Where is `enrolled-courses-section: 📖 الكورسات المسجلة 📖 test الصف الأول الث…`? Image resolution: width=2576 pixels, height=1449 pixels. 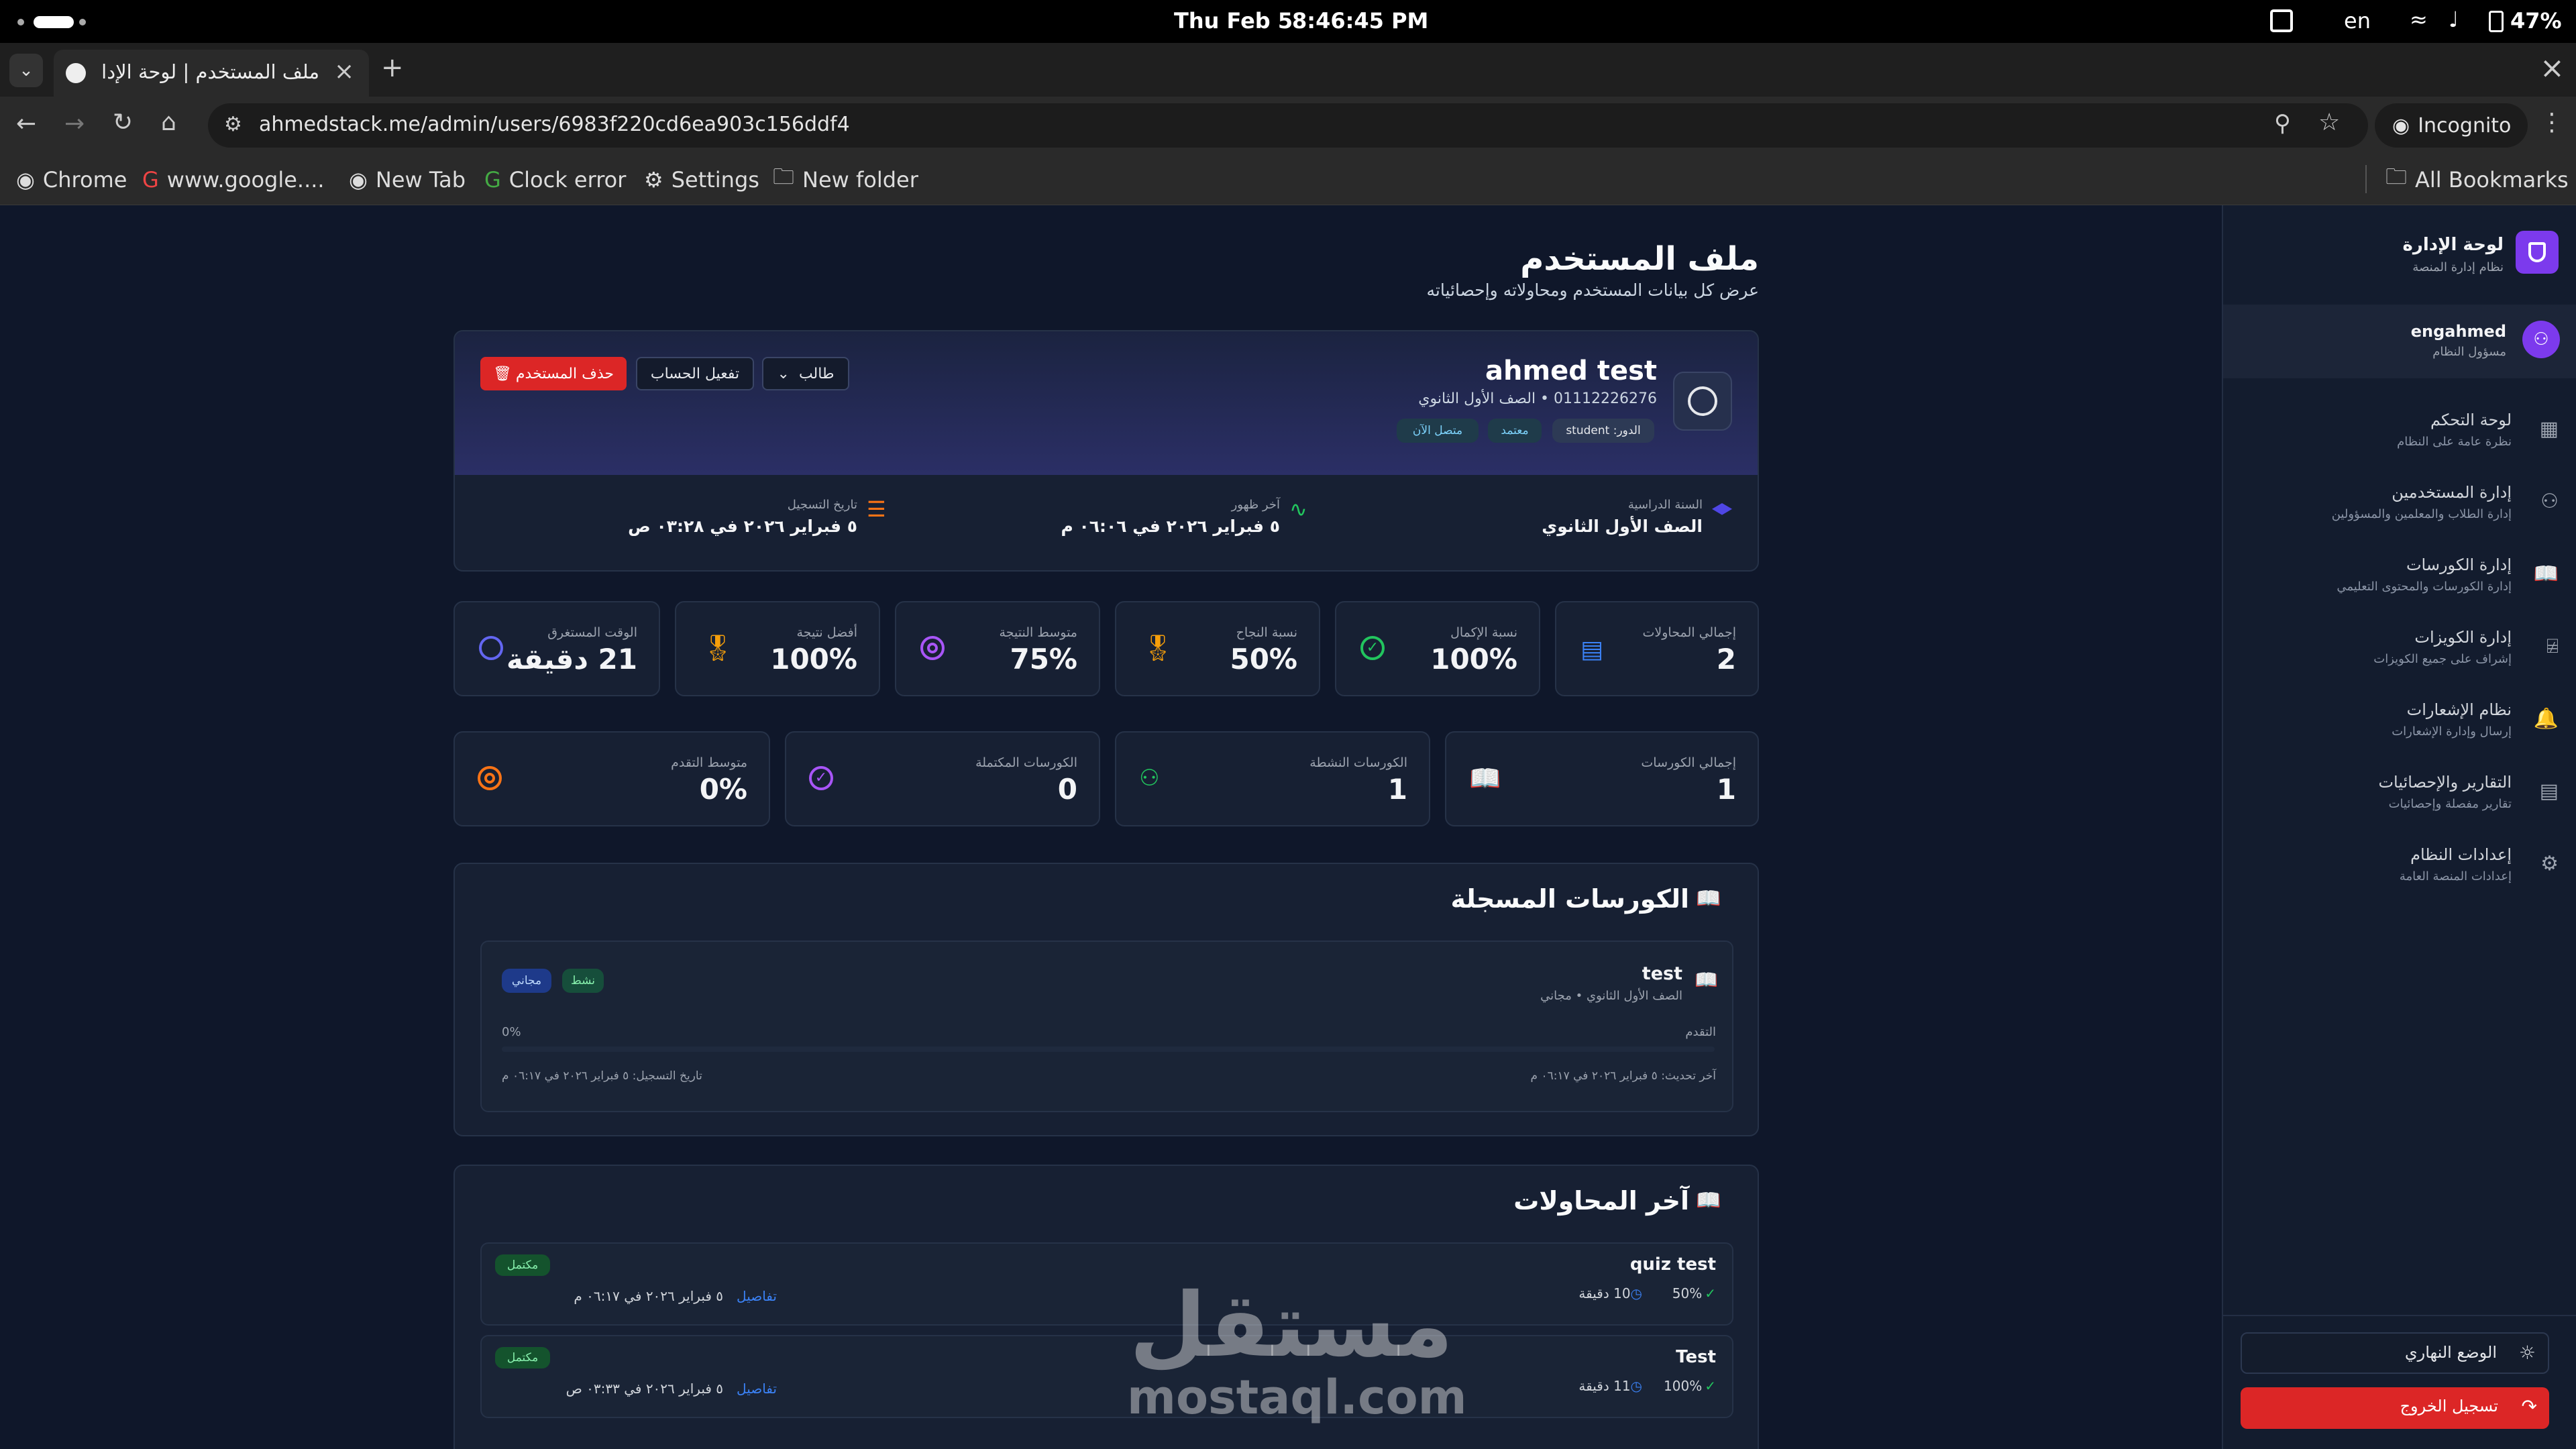
enrolled-courses-section: 📖 الكورسات المسجلة 📖 test الصف الأول الث… is located at coordinates (1106, 999).